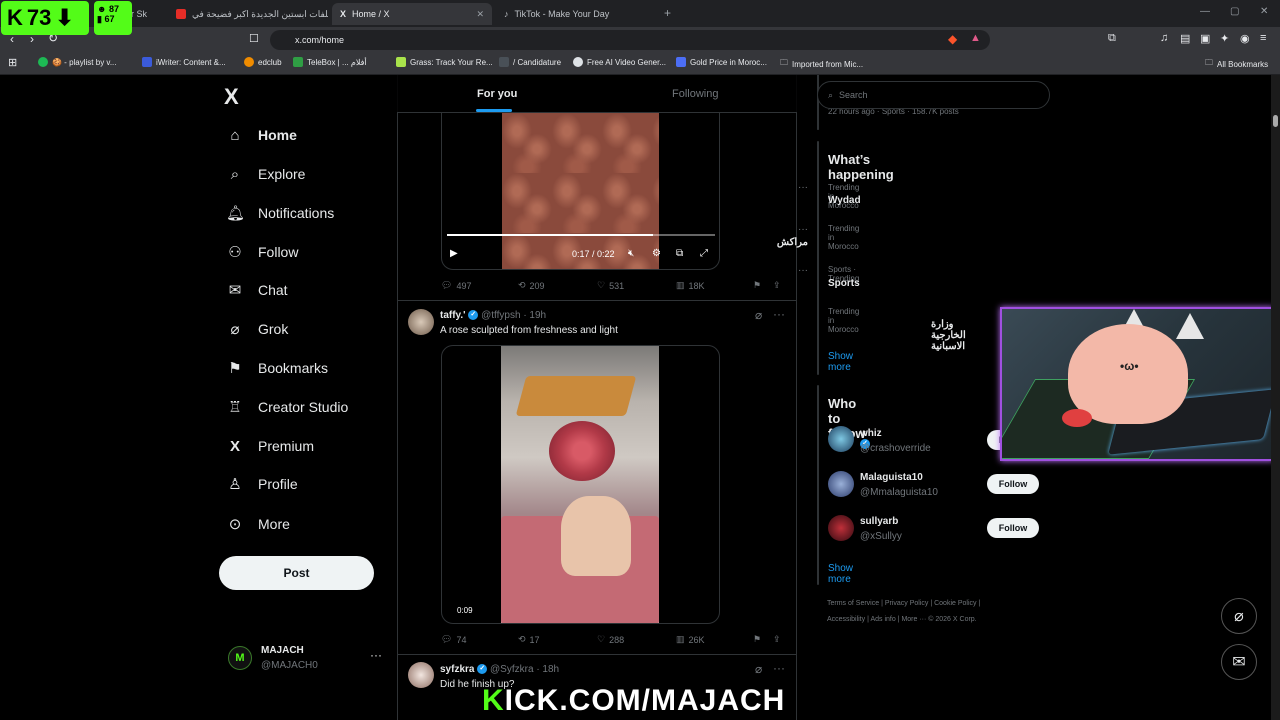  I want to click on post-author: syfzkra ✓ @Syfzkra · 18h, so click(499, 669).